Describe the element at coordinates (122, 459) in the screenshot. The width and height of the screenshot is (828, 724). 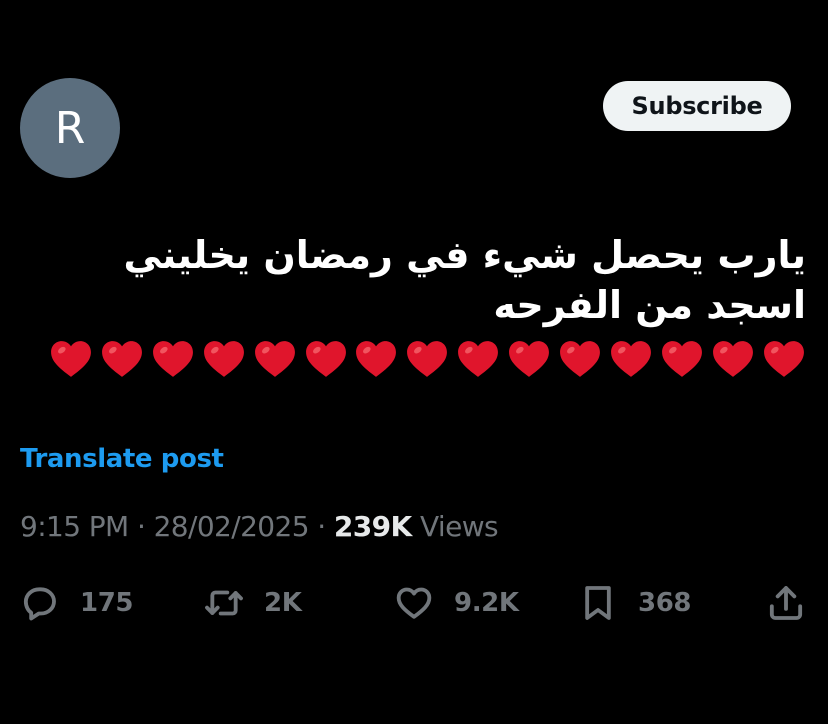
I see `translate-post-link: Translate post` at that location.